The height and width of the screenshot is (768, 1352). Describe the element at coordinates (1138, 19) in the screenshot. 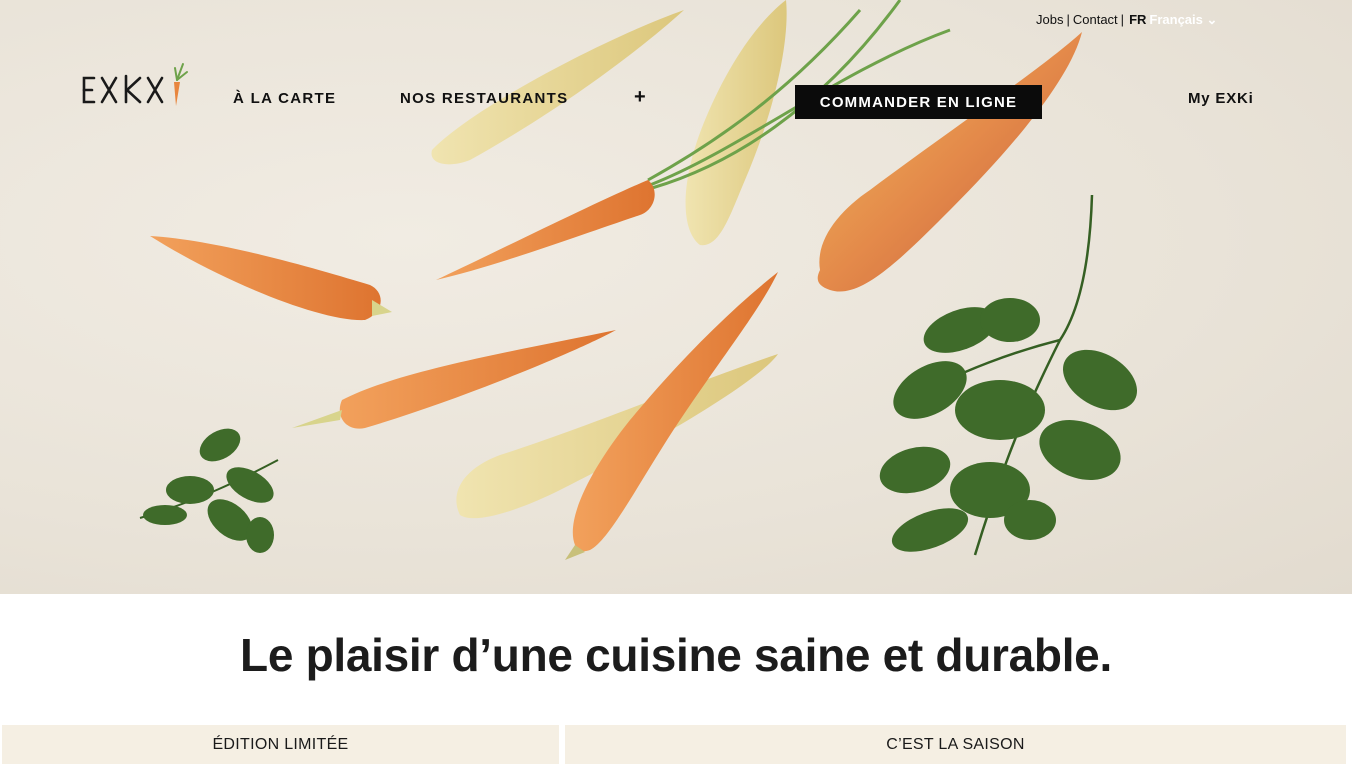

I see `language-code: FR` at that location.